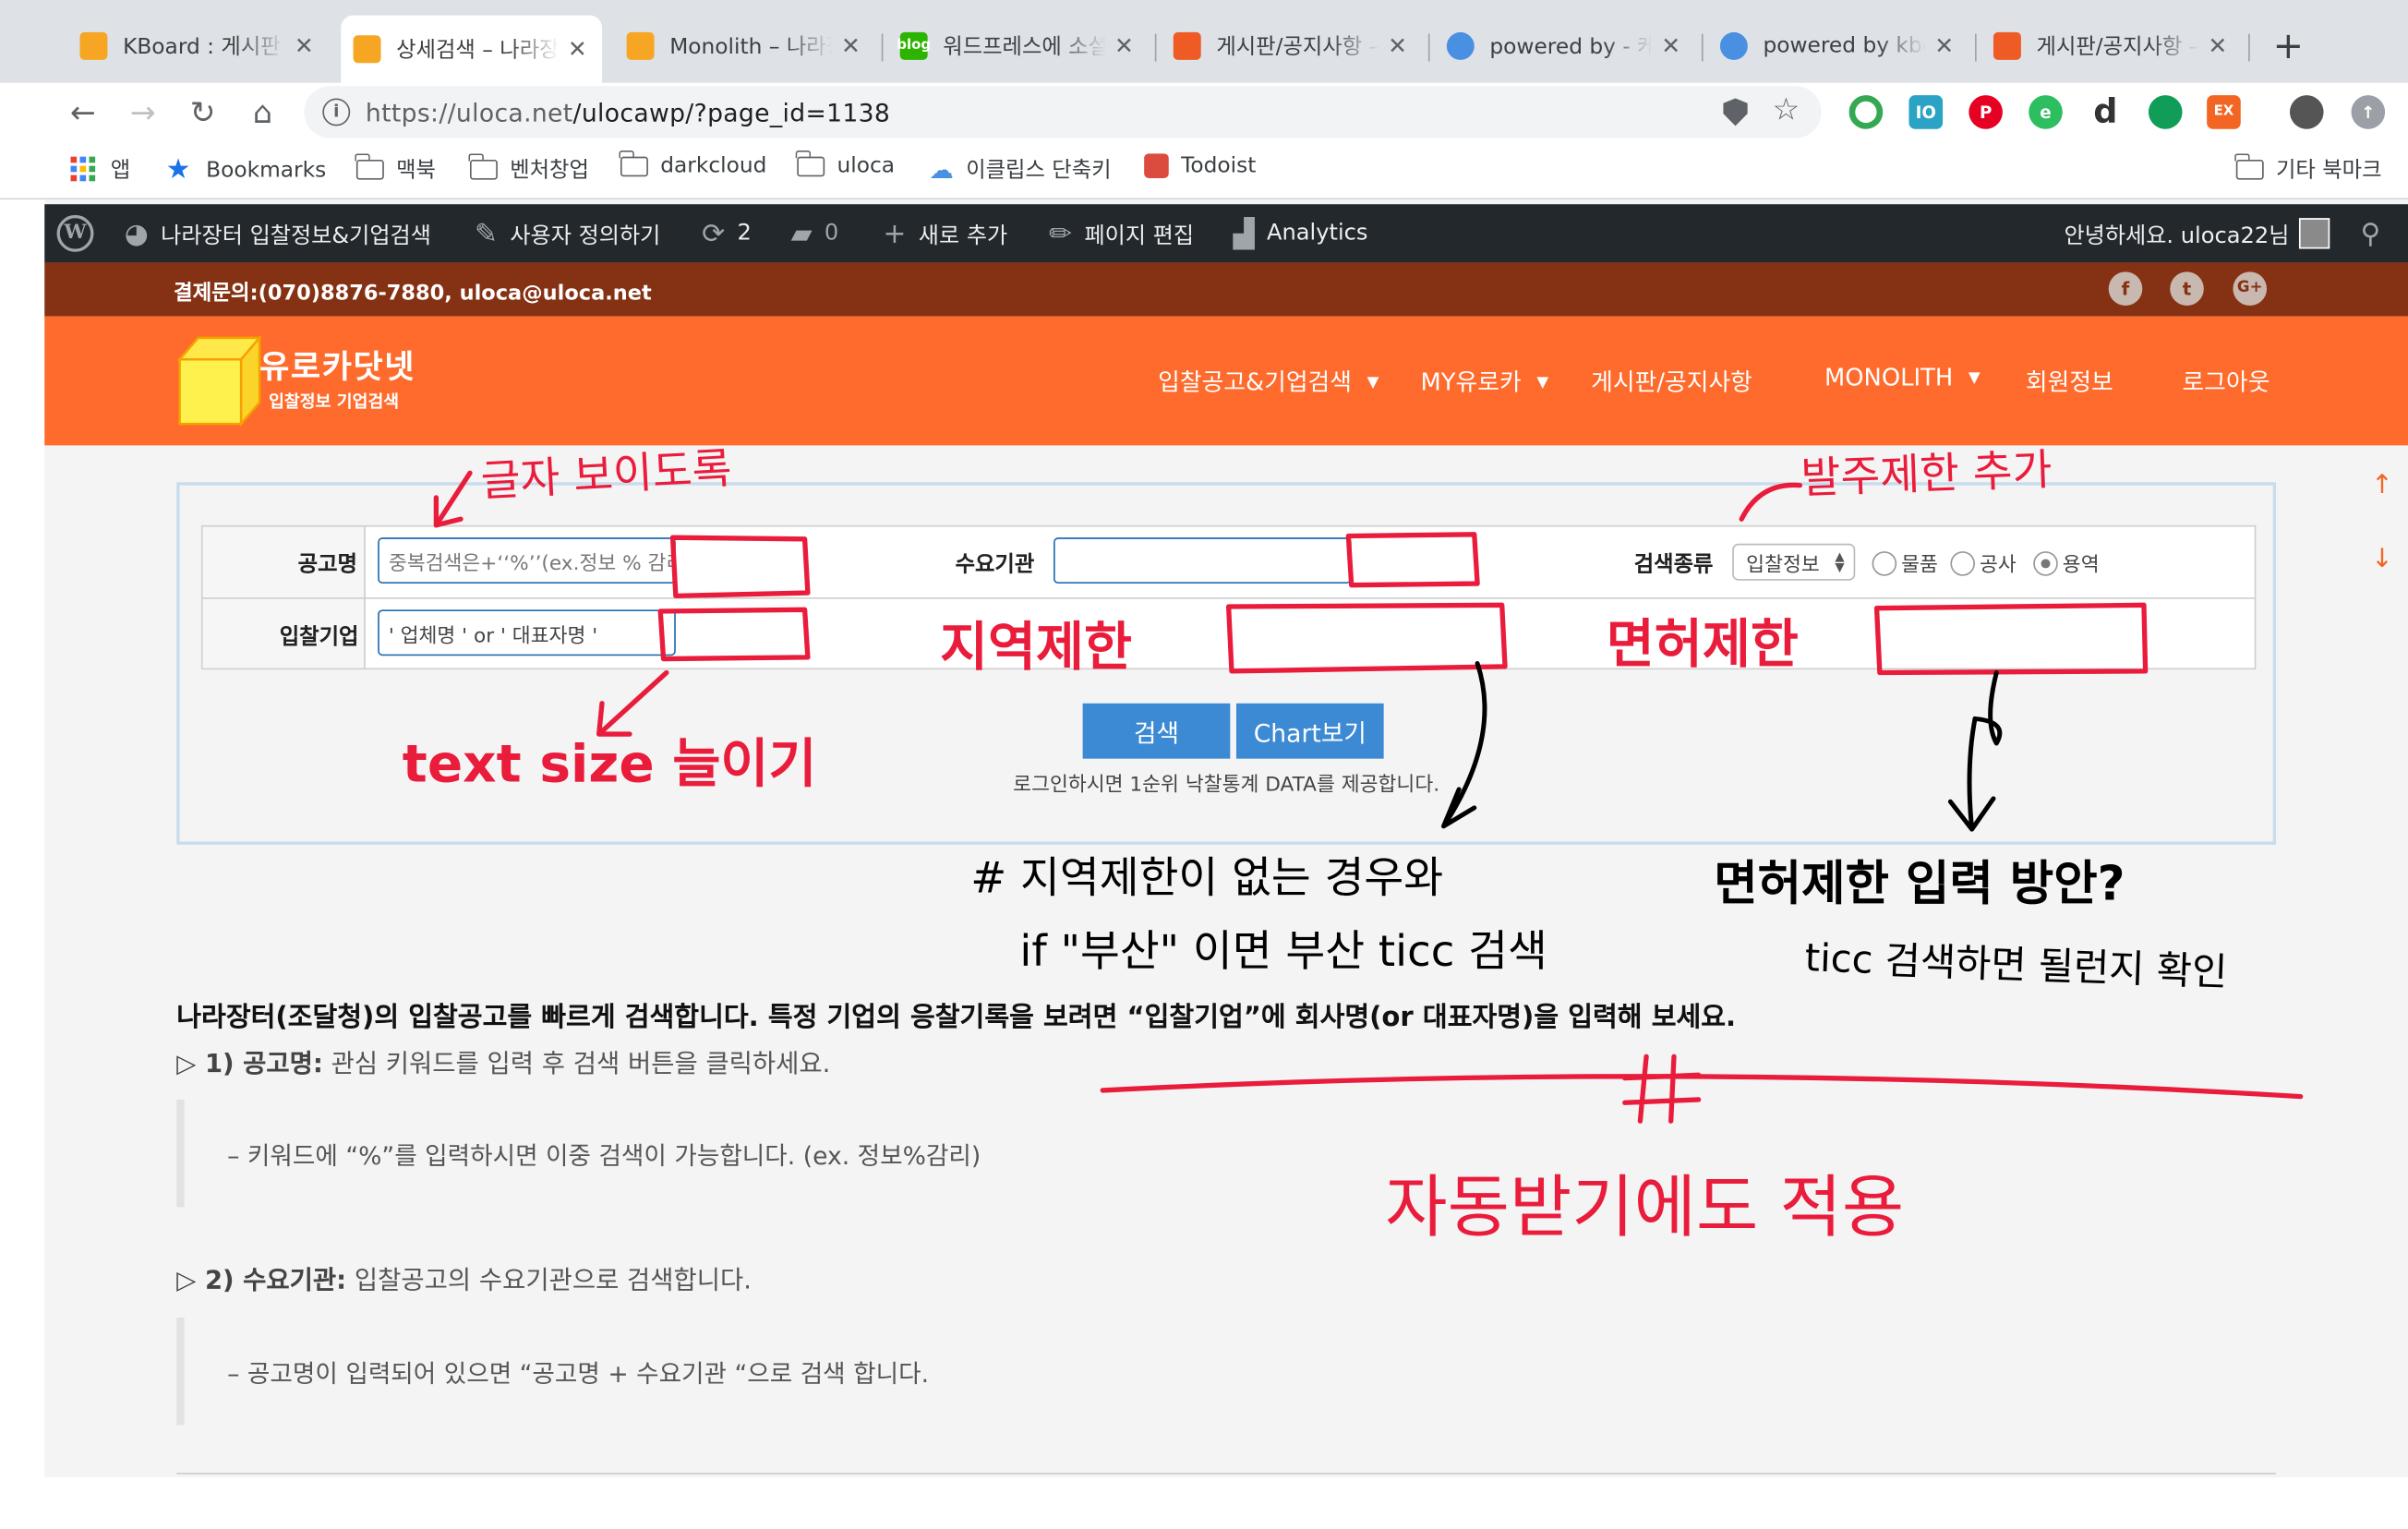 The image size is (2408, 1529). I want to click on annotation-text: 지역제한, so click(1036, 649).